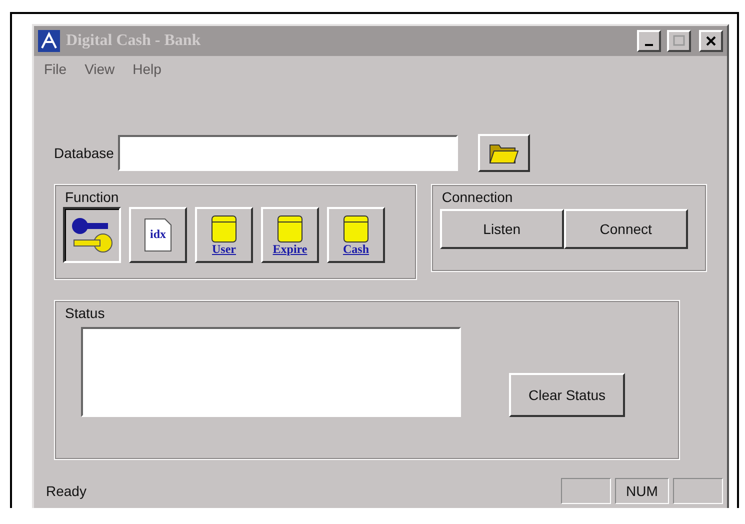  Describe the element at coordinates (679, 41) in the screenshot. I see `maximize-icon` at that location.